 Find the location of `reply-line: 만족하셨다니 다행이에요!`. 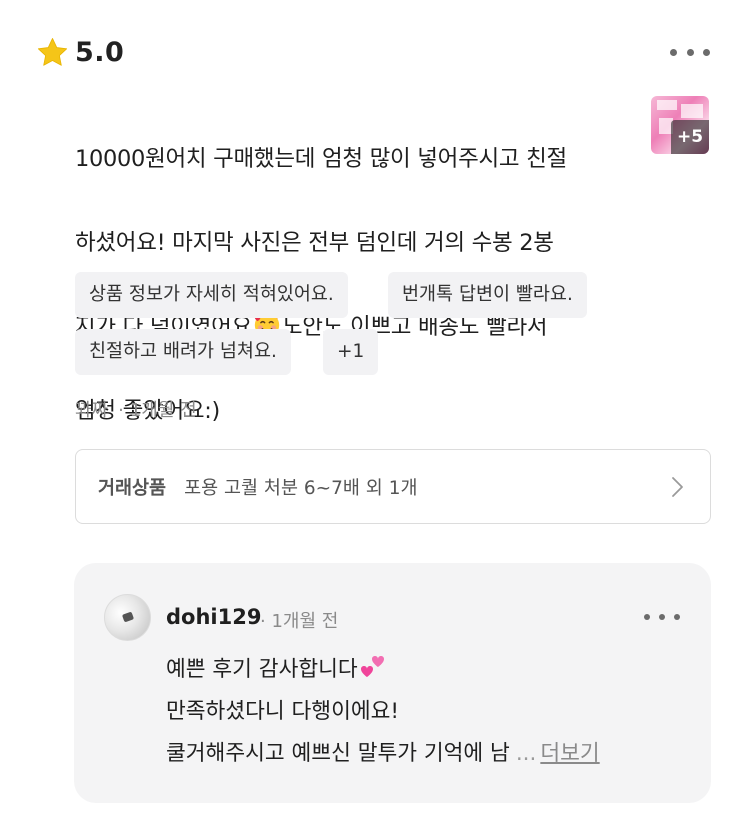

reply-line: 만족하셨다니 다행이에요! is located at coordinates (283, 711).